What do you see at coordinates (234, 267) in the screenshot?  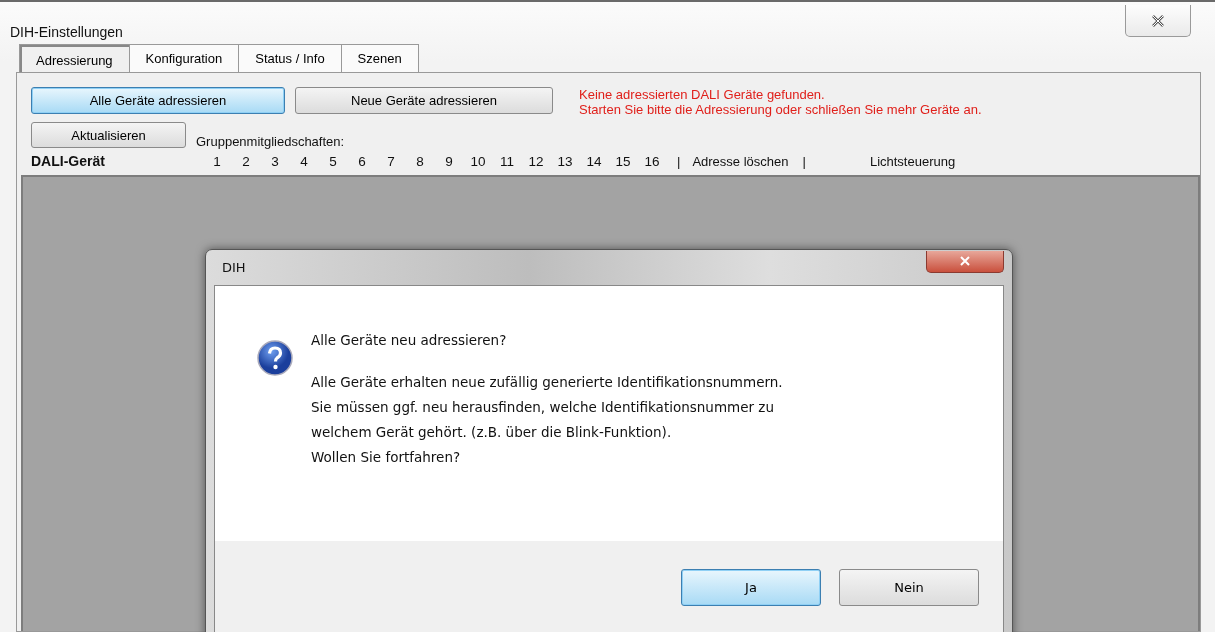 I see `dialog-title: DIH` at bounding box center [234, 267].